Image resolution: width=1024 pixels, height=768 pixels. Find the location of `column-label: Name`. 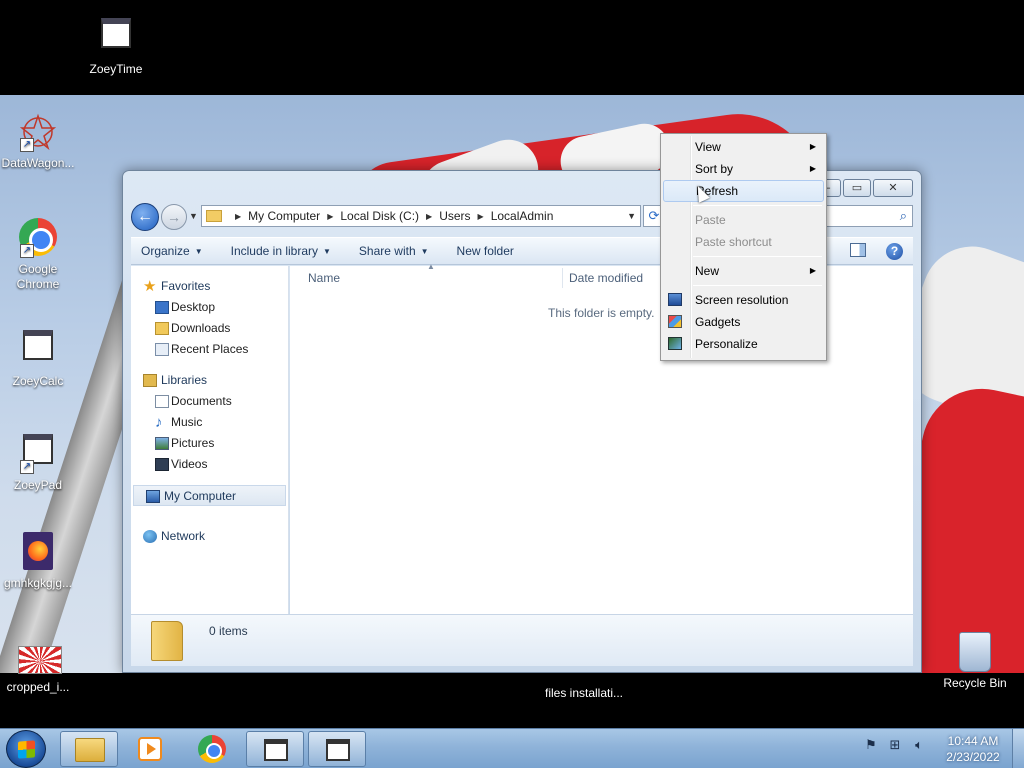

column-label: Name is located at coordinates (324, 278).